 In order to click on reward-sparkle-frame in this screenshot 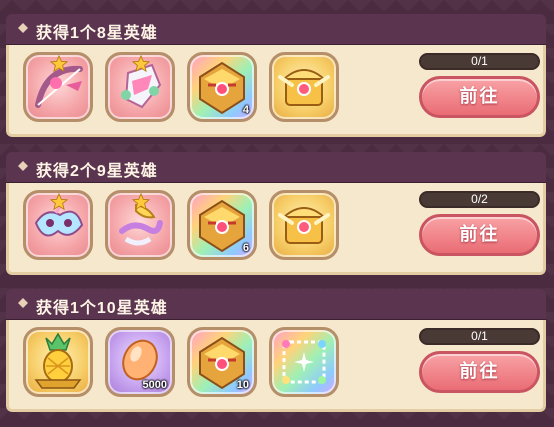, I will do `click(304, 362)`.